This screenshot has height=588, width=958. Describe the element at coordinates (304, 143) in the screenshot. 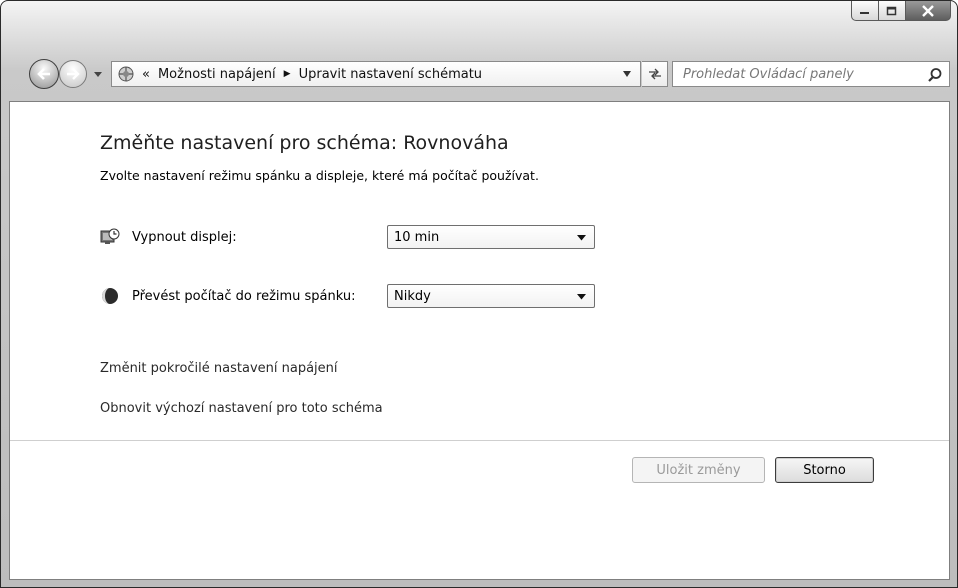

I see `page-title: Změňte nastavení pro schéma: Rovnováha` at that location.